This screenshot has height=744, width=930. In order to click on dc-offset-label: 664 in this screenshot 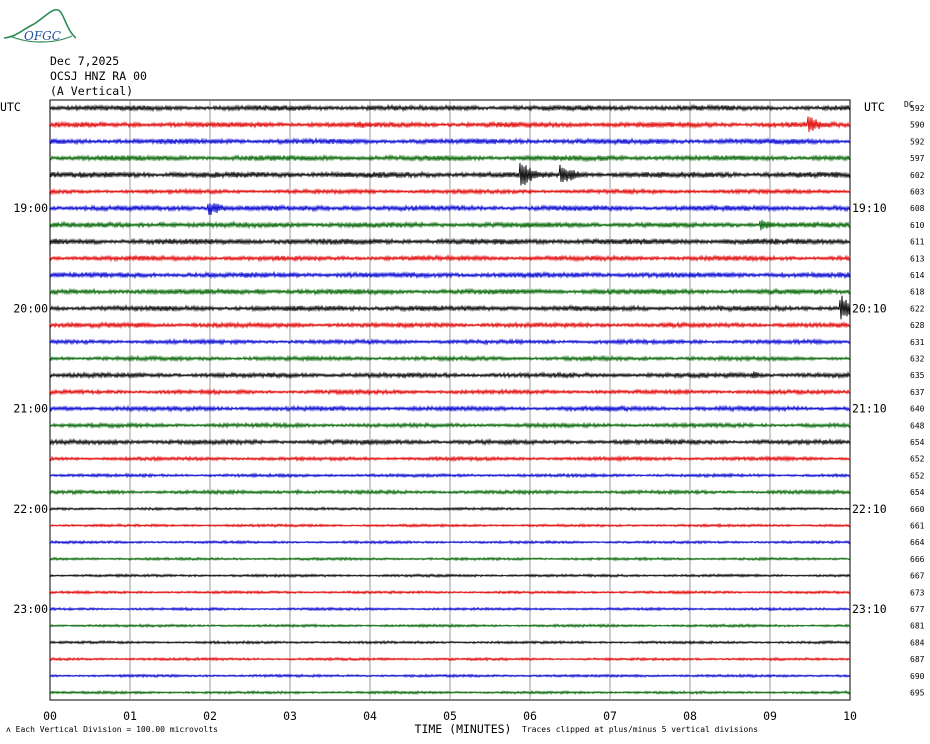, I will do `click(917, 542)`.